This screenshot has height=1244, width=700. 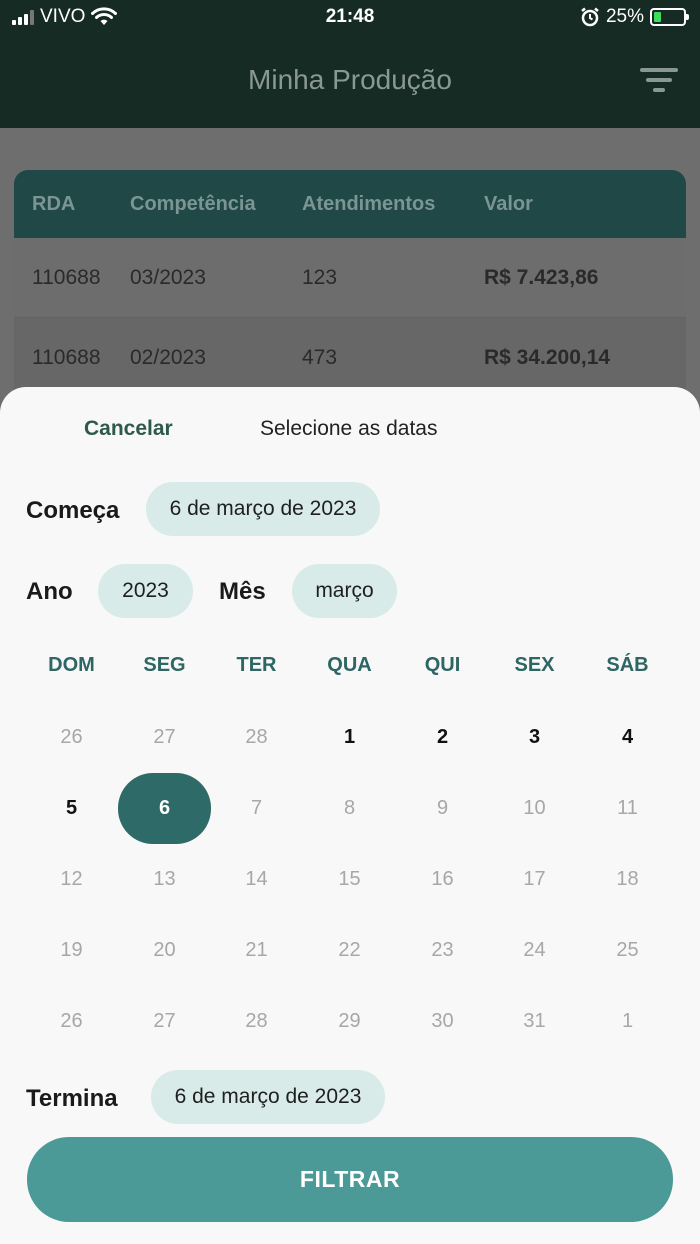 What do you see at coordinates (350, 358) in the screenshot?
I see `table-row: 110688 02/2023 473 R$ 34.200,14` at bounding box center [350, 358].